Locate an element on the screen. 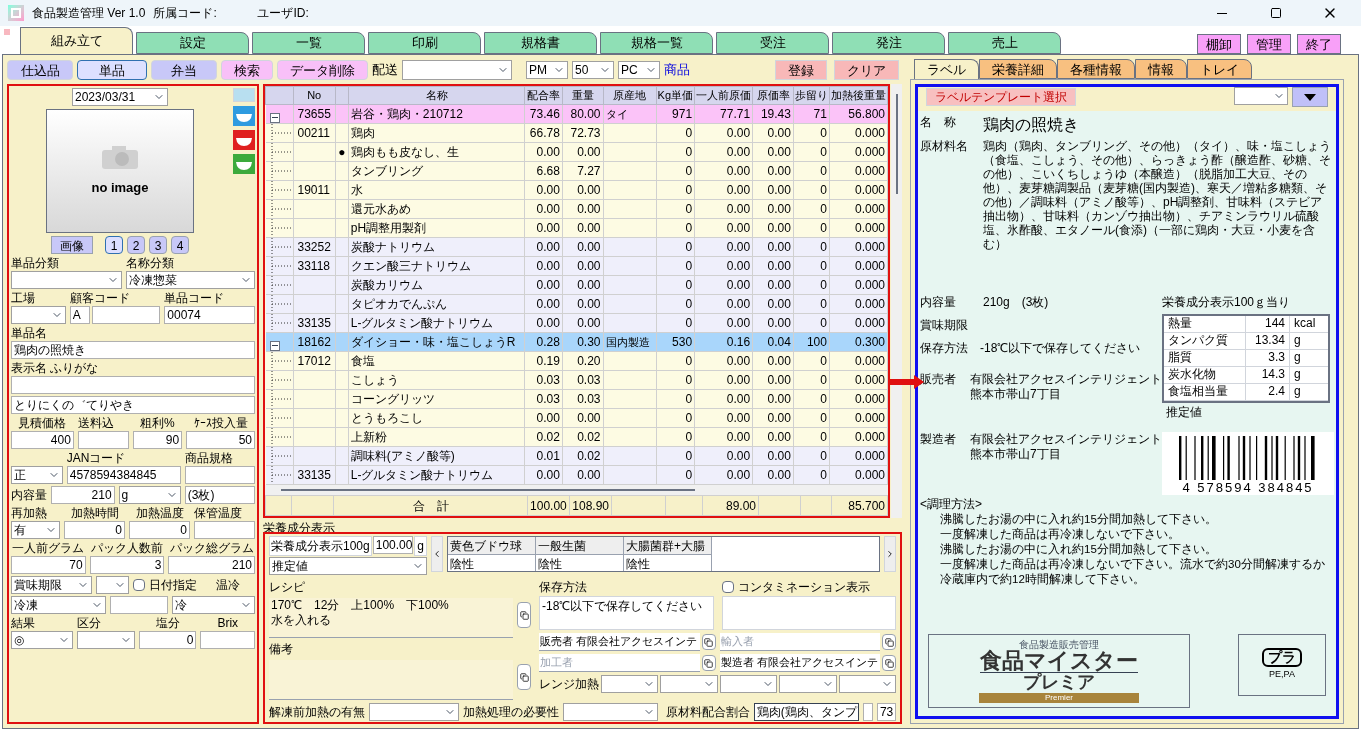  tab: 売上 is located at coordinates (1004, 43).